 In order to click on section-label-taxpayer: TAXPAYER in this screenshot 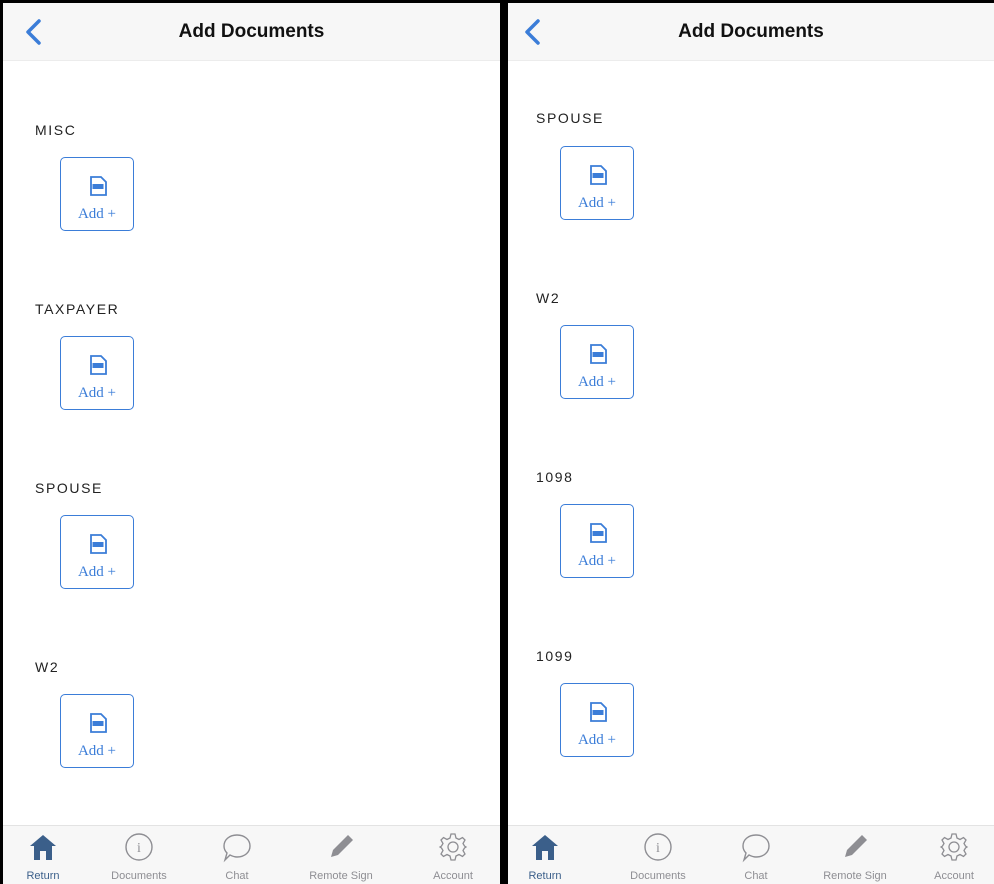, I will do `click(77, 309)`.